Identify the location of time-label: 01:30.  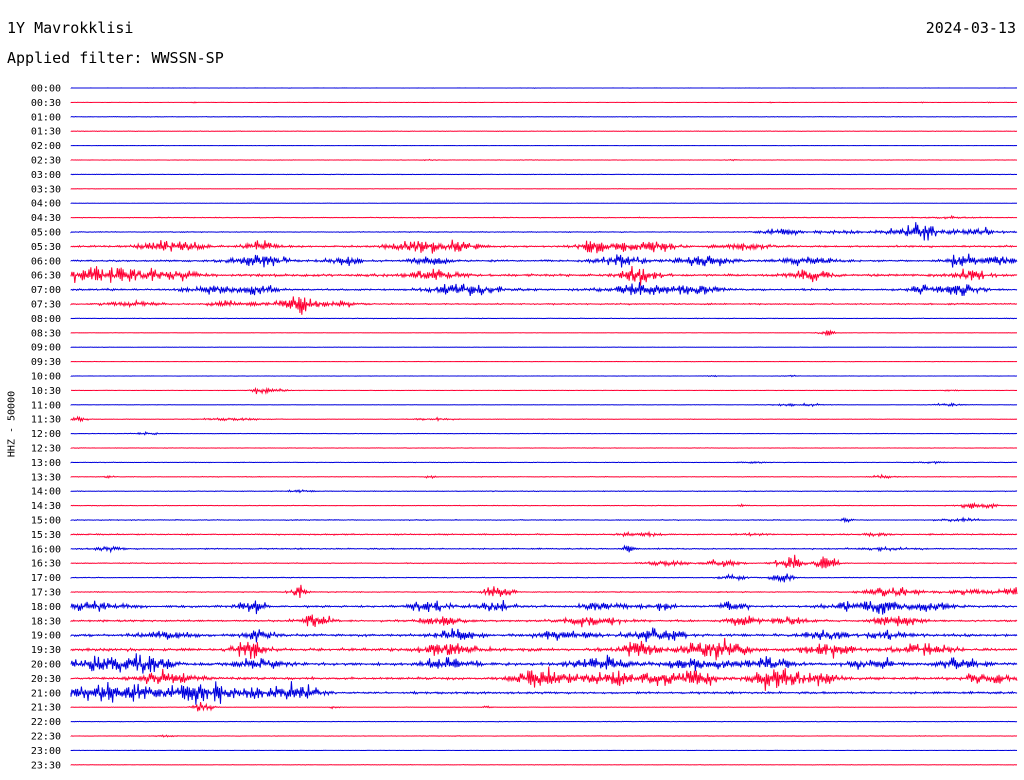
(46, 132).